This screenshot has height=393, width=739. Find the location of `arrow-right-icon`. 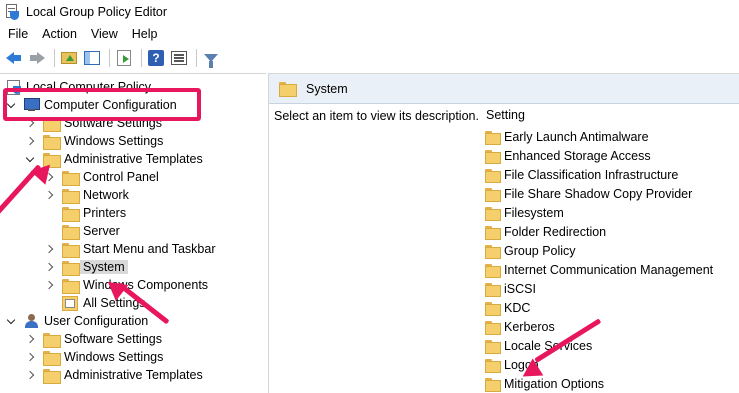

arrow-right-icon is located at coordinates (37, 58).